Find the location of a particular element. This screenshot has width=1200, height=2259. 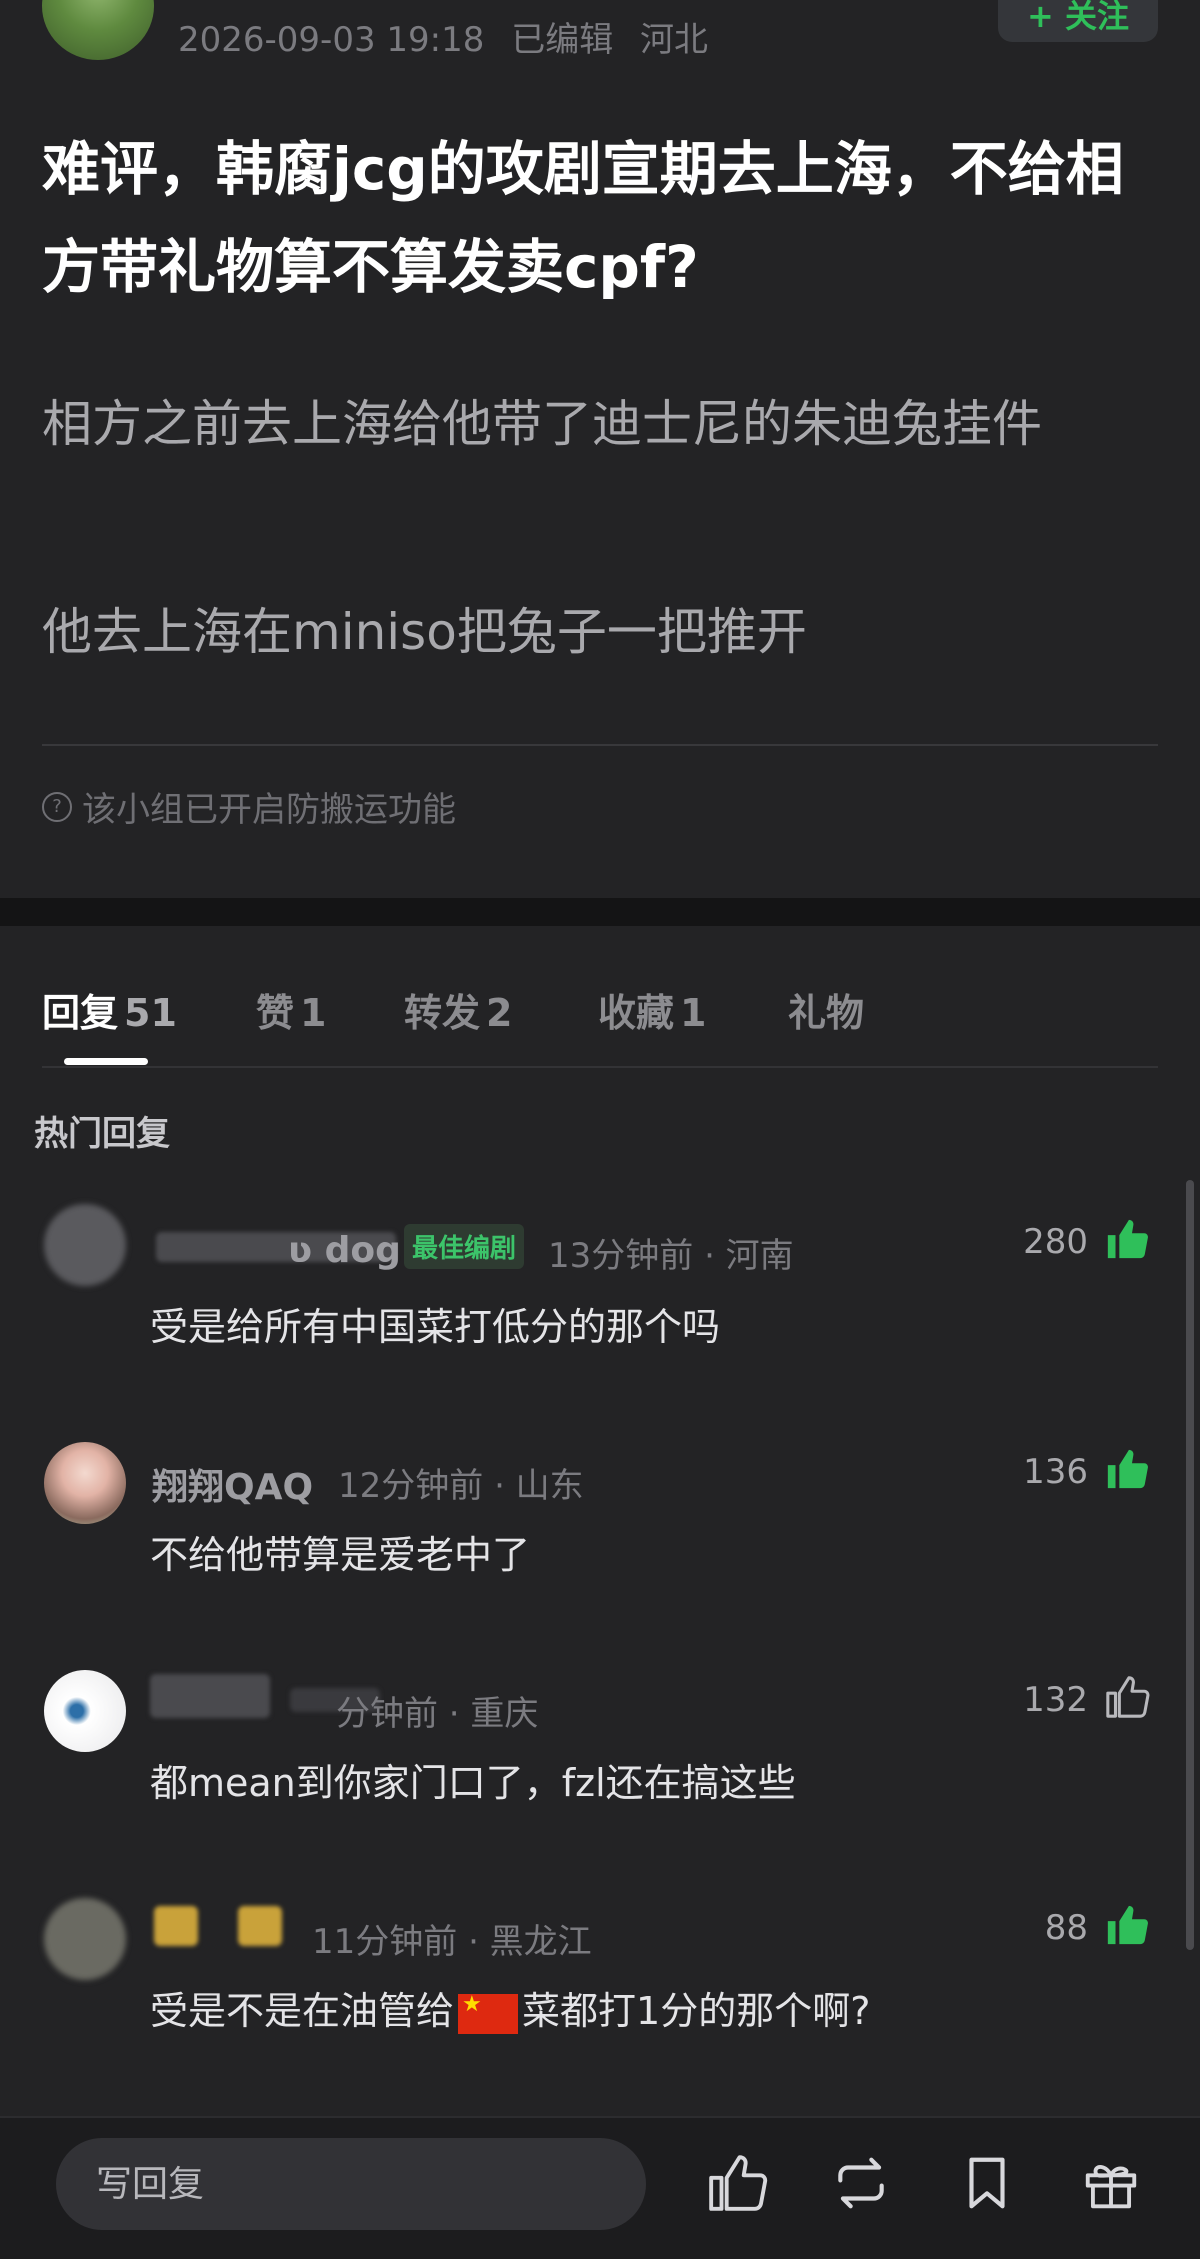

like-count: 88 is located at coordinates (1066, 1928).